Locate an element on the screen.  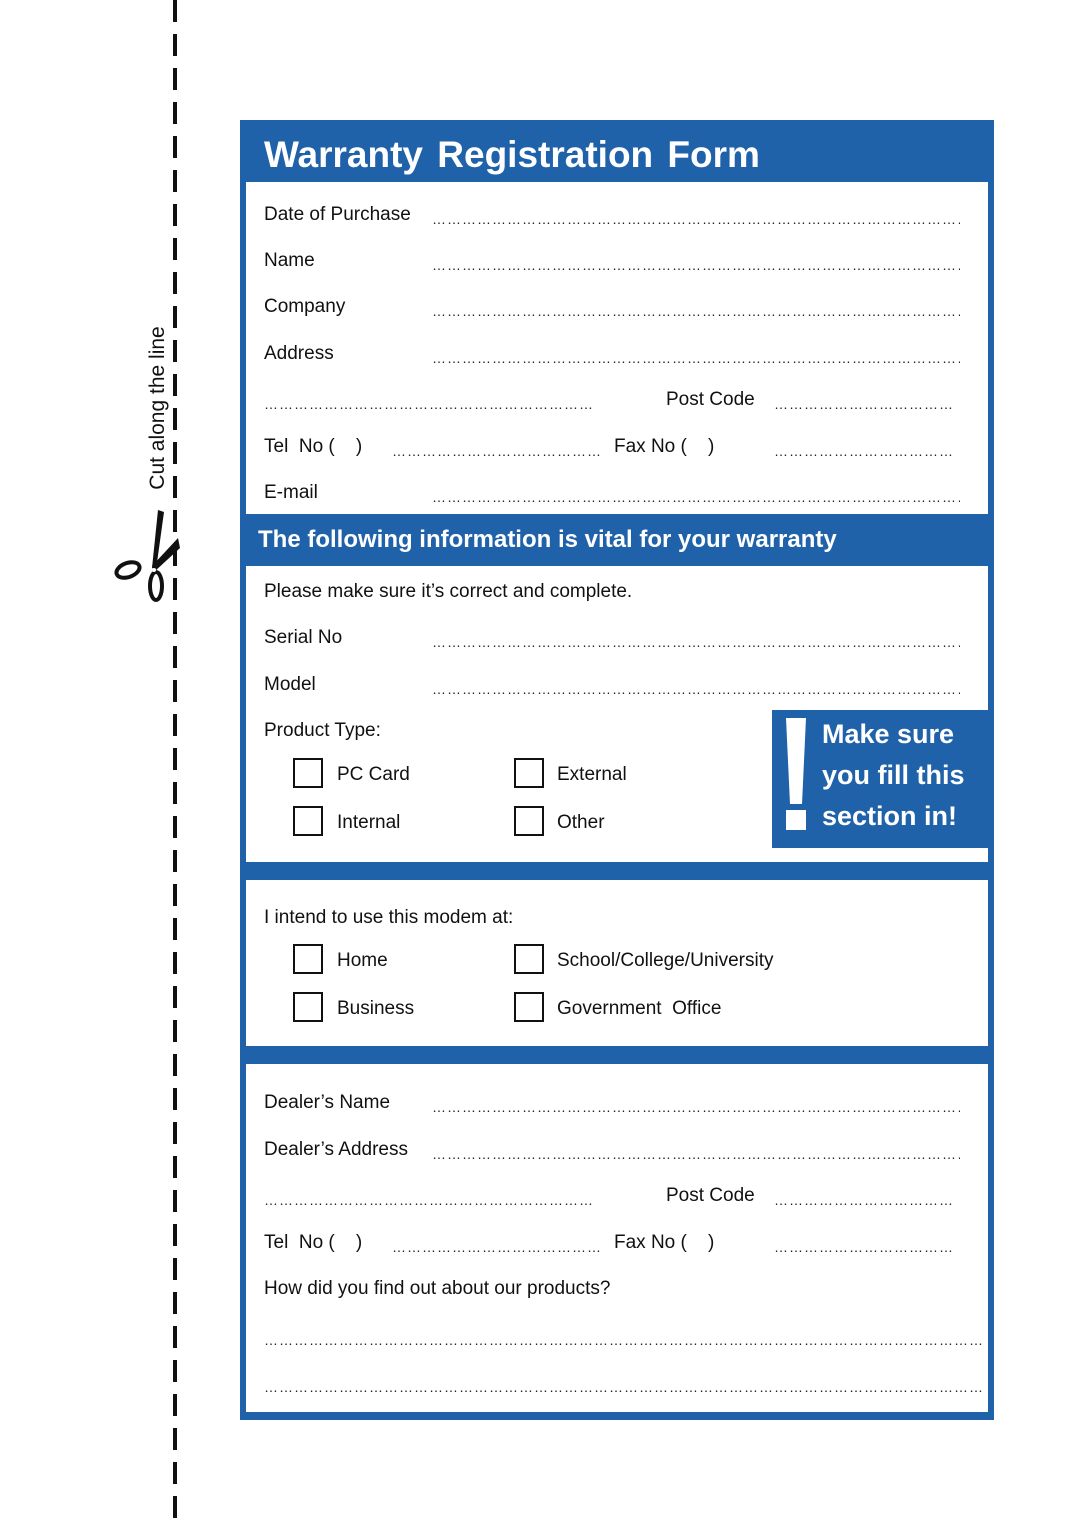
model-row: Model is located at coordinates (617, 685).